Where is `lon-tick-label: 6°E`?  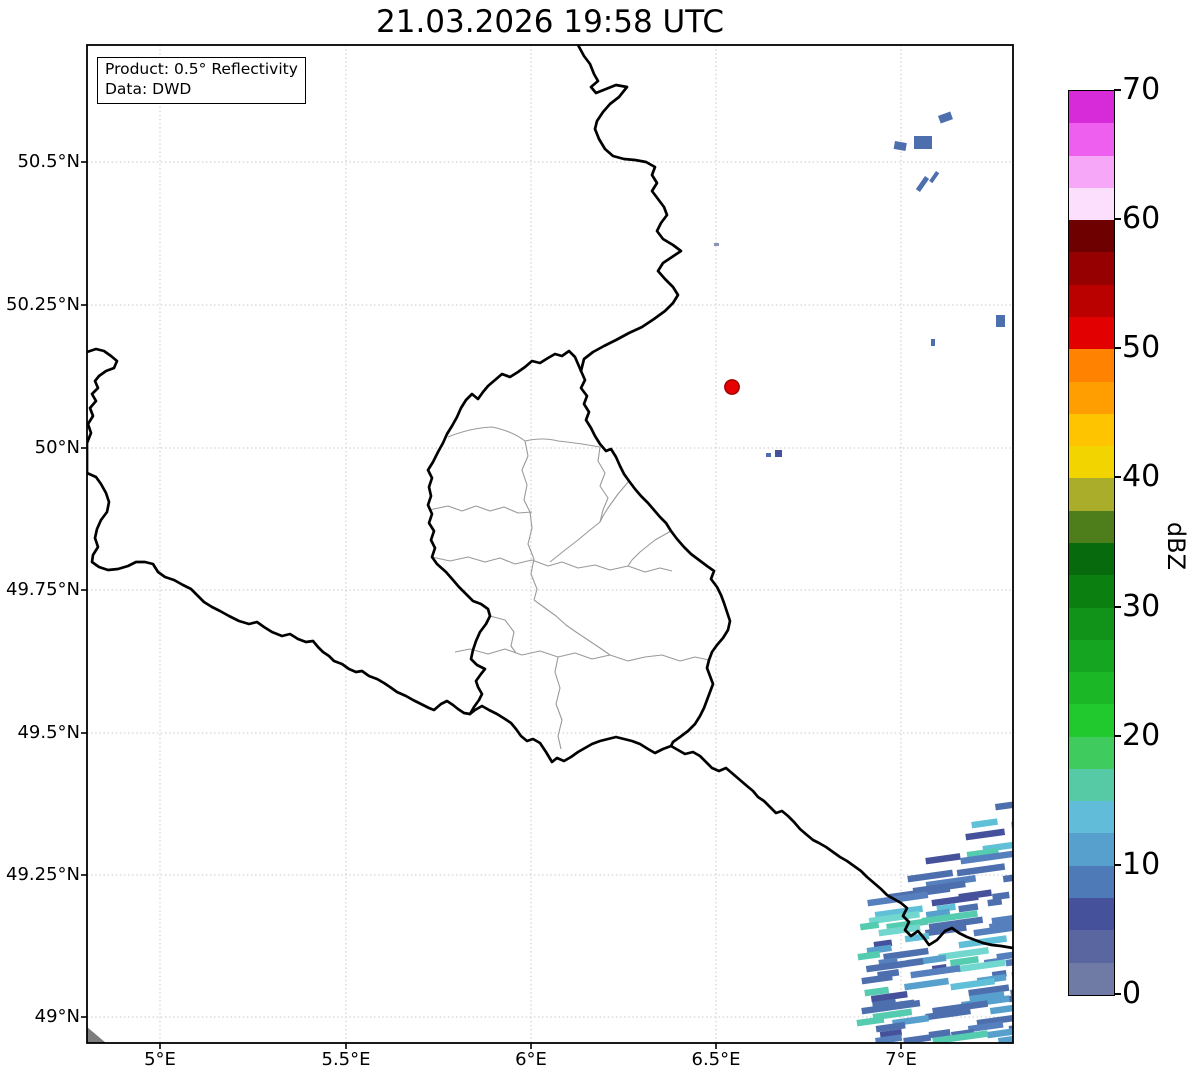 lon-tick-label: 6°E is located at coordinates (531, 1059).